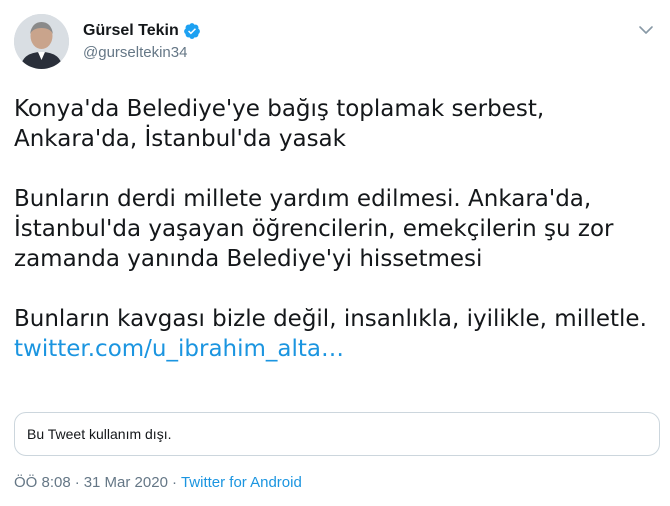 The height and width of the screenshot is (506, 670). Describe the element at coordinates (191, 31) in the screenshot. I see `verified-badge-icon` at that location.